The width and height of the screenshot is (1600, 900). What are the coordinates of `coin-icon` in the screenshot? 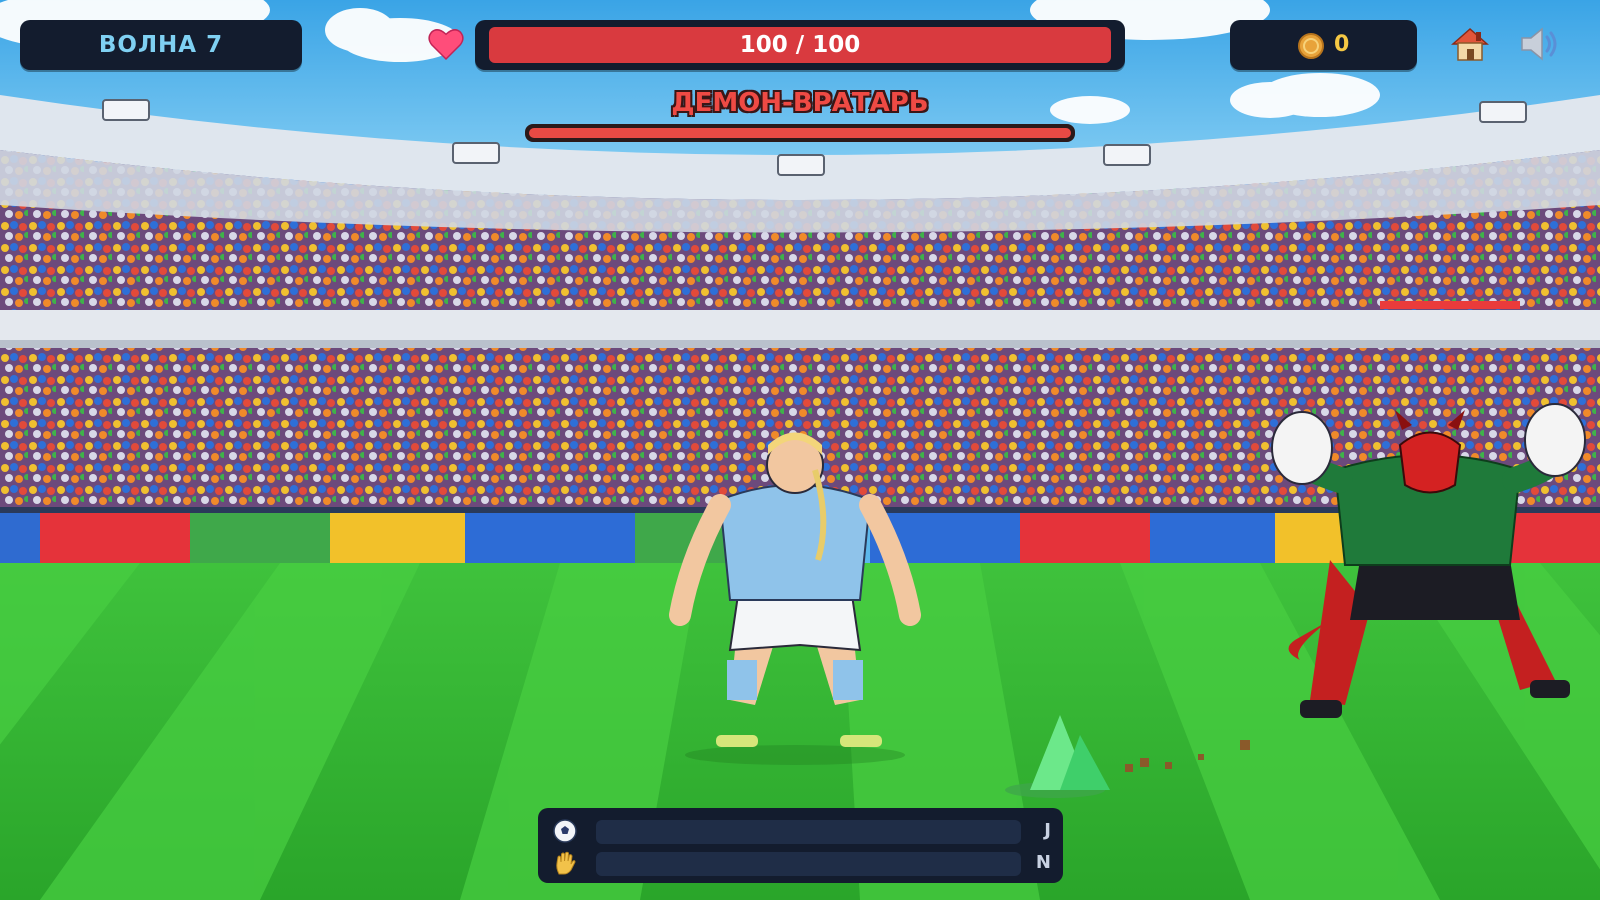 It's located at (1311, 46).